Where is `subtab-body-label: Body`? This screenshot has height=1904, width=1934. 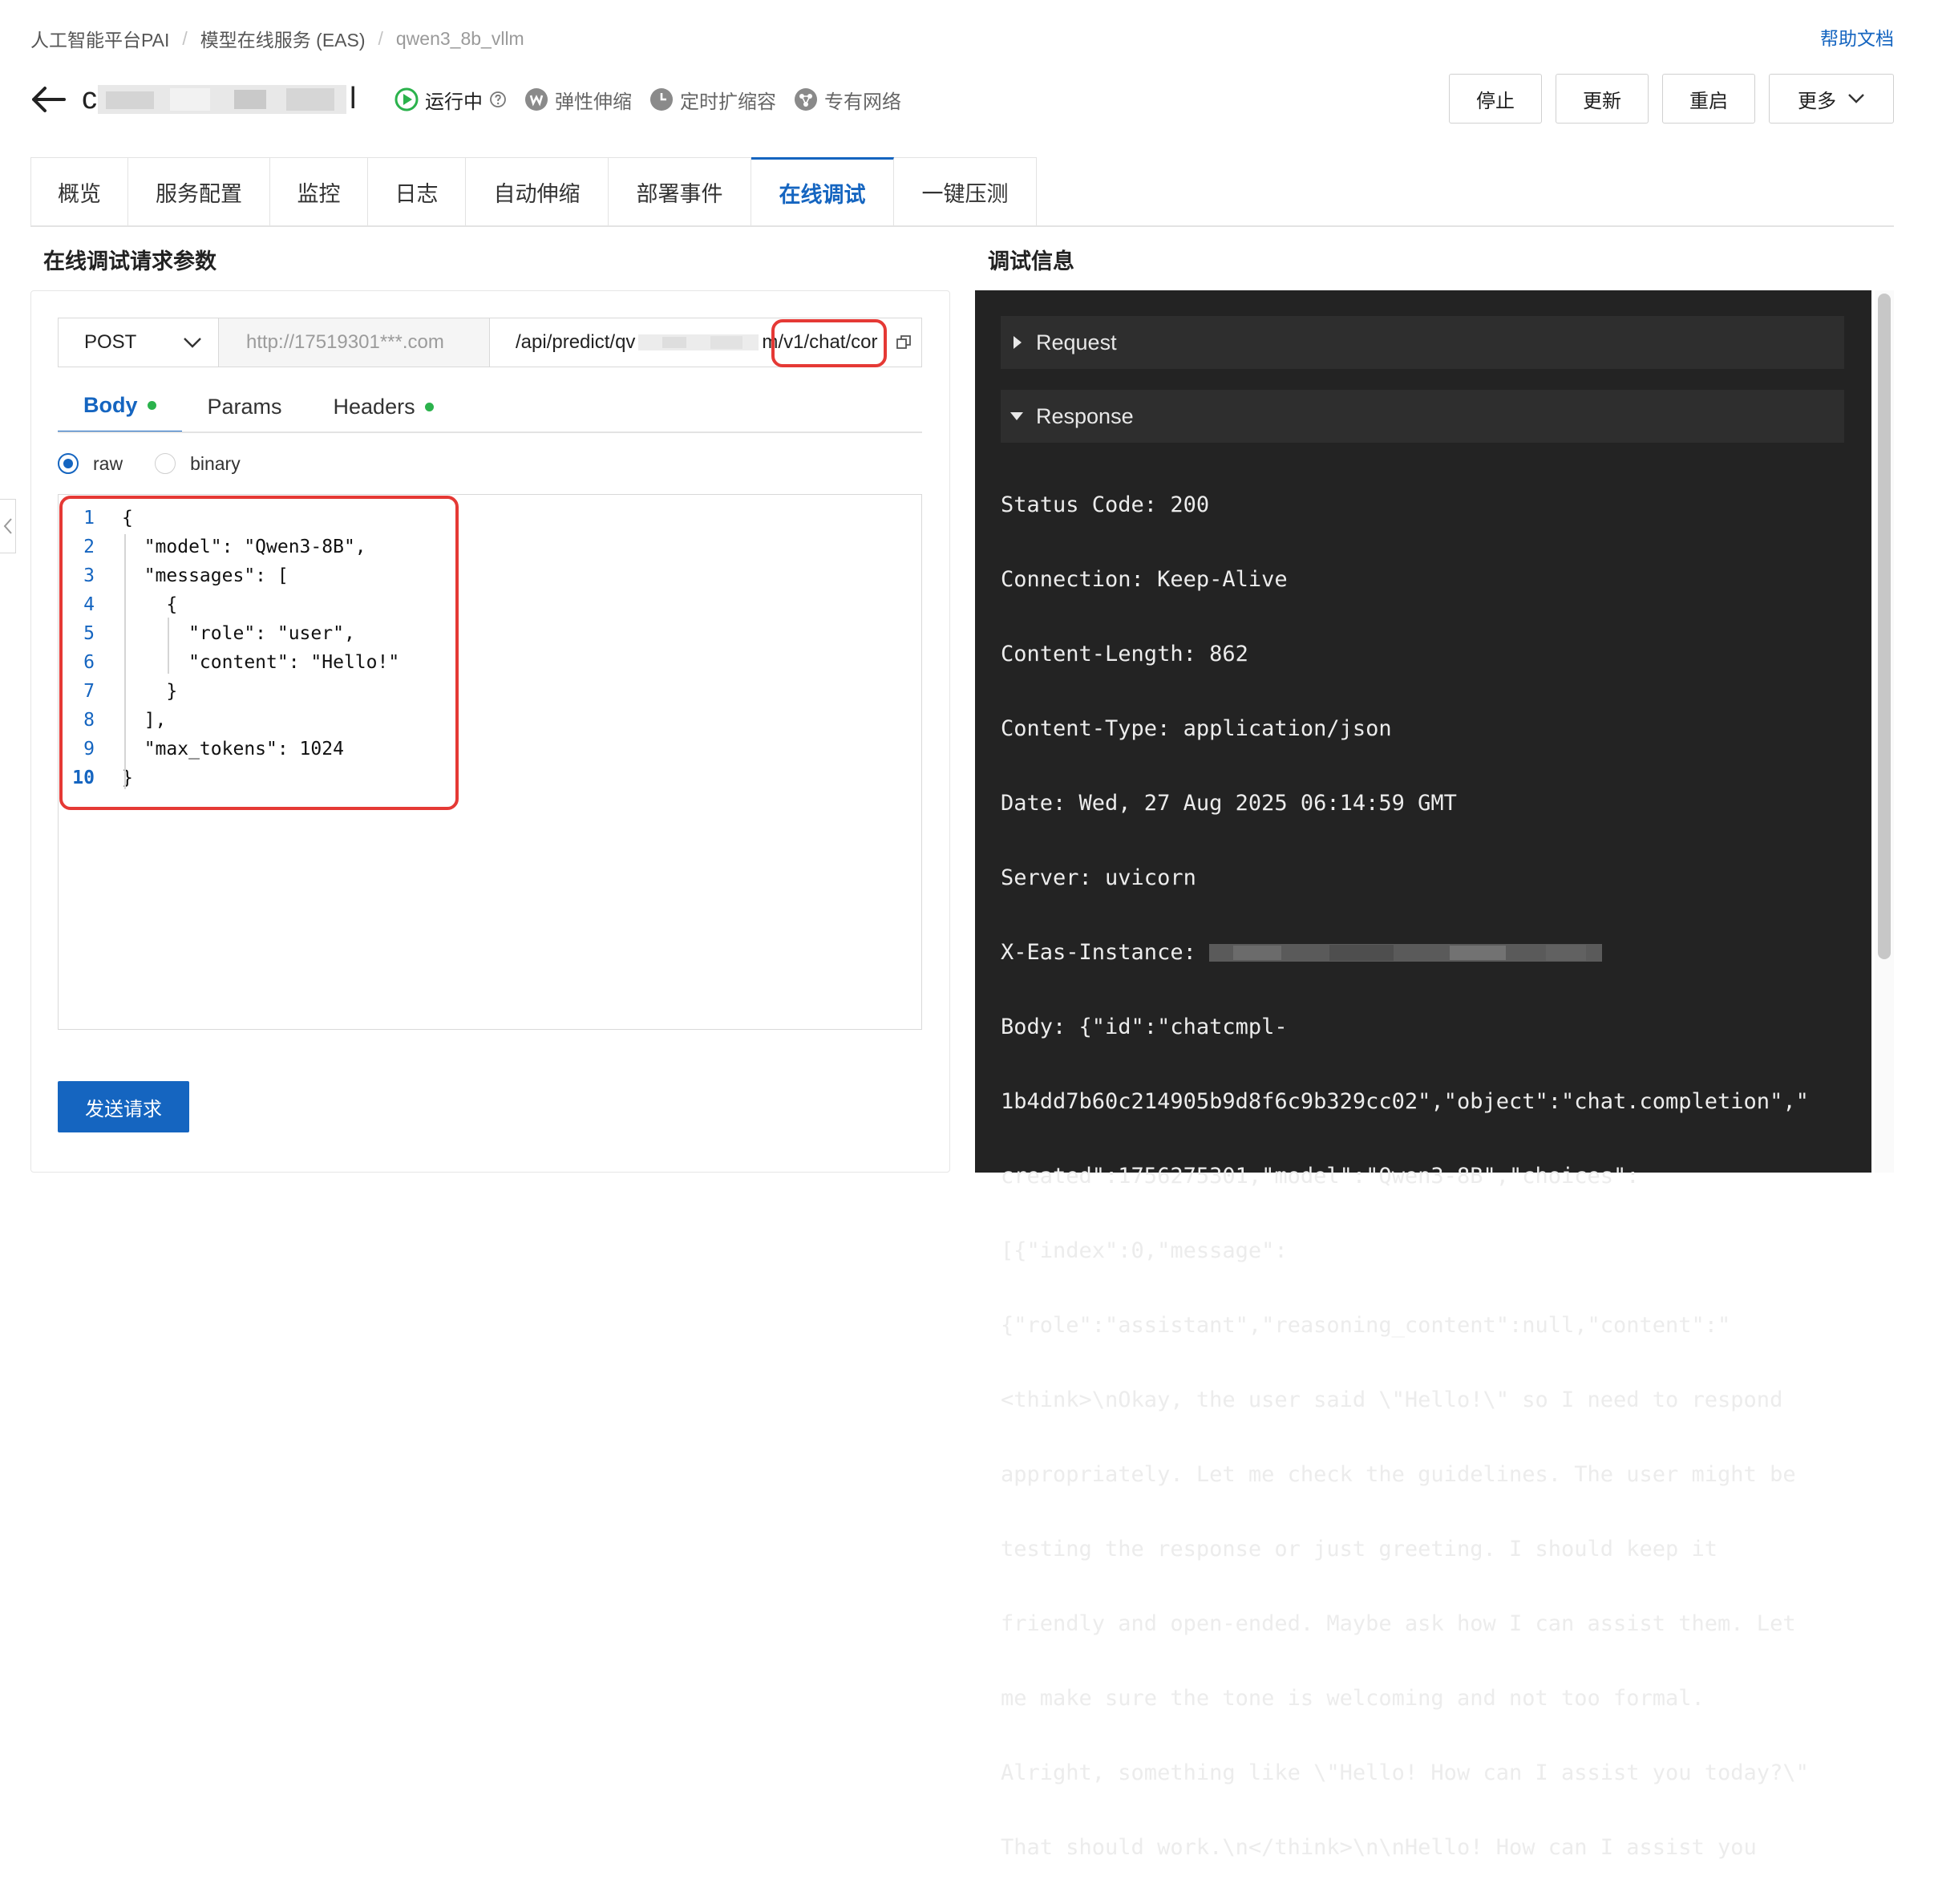
subtab-body-label: Body is located at coordinates (111, 405).